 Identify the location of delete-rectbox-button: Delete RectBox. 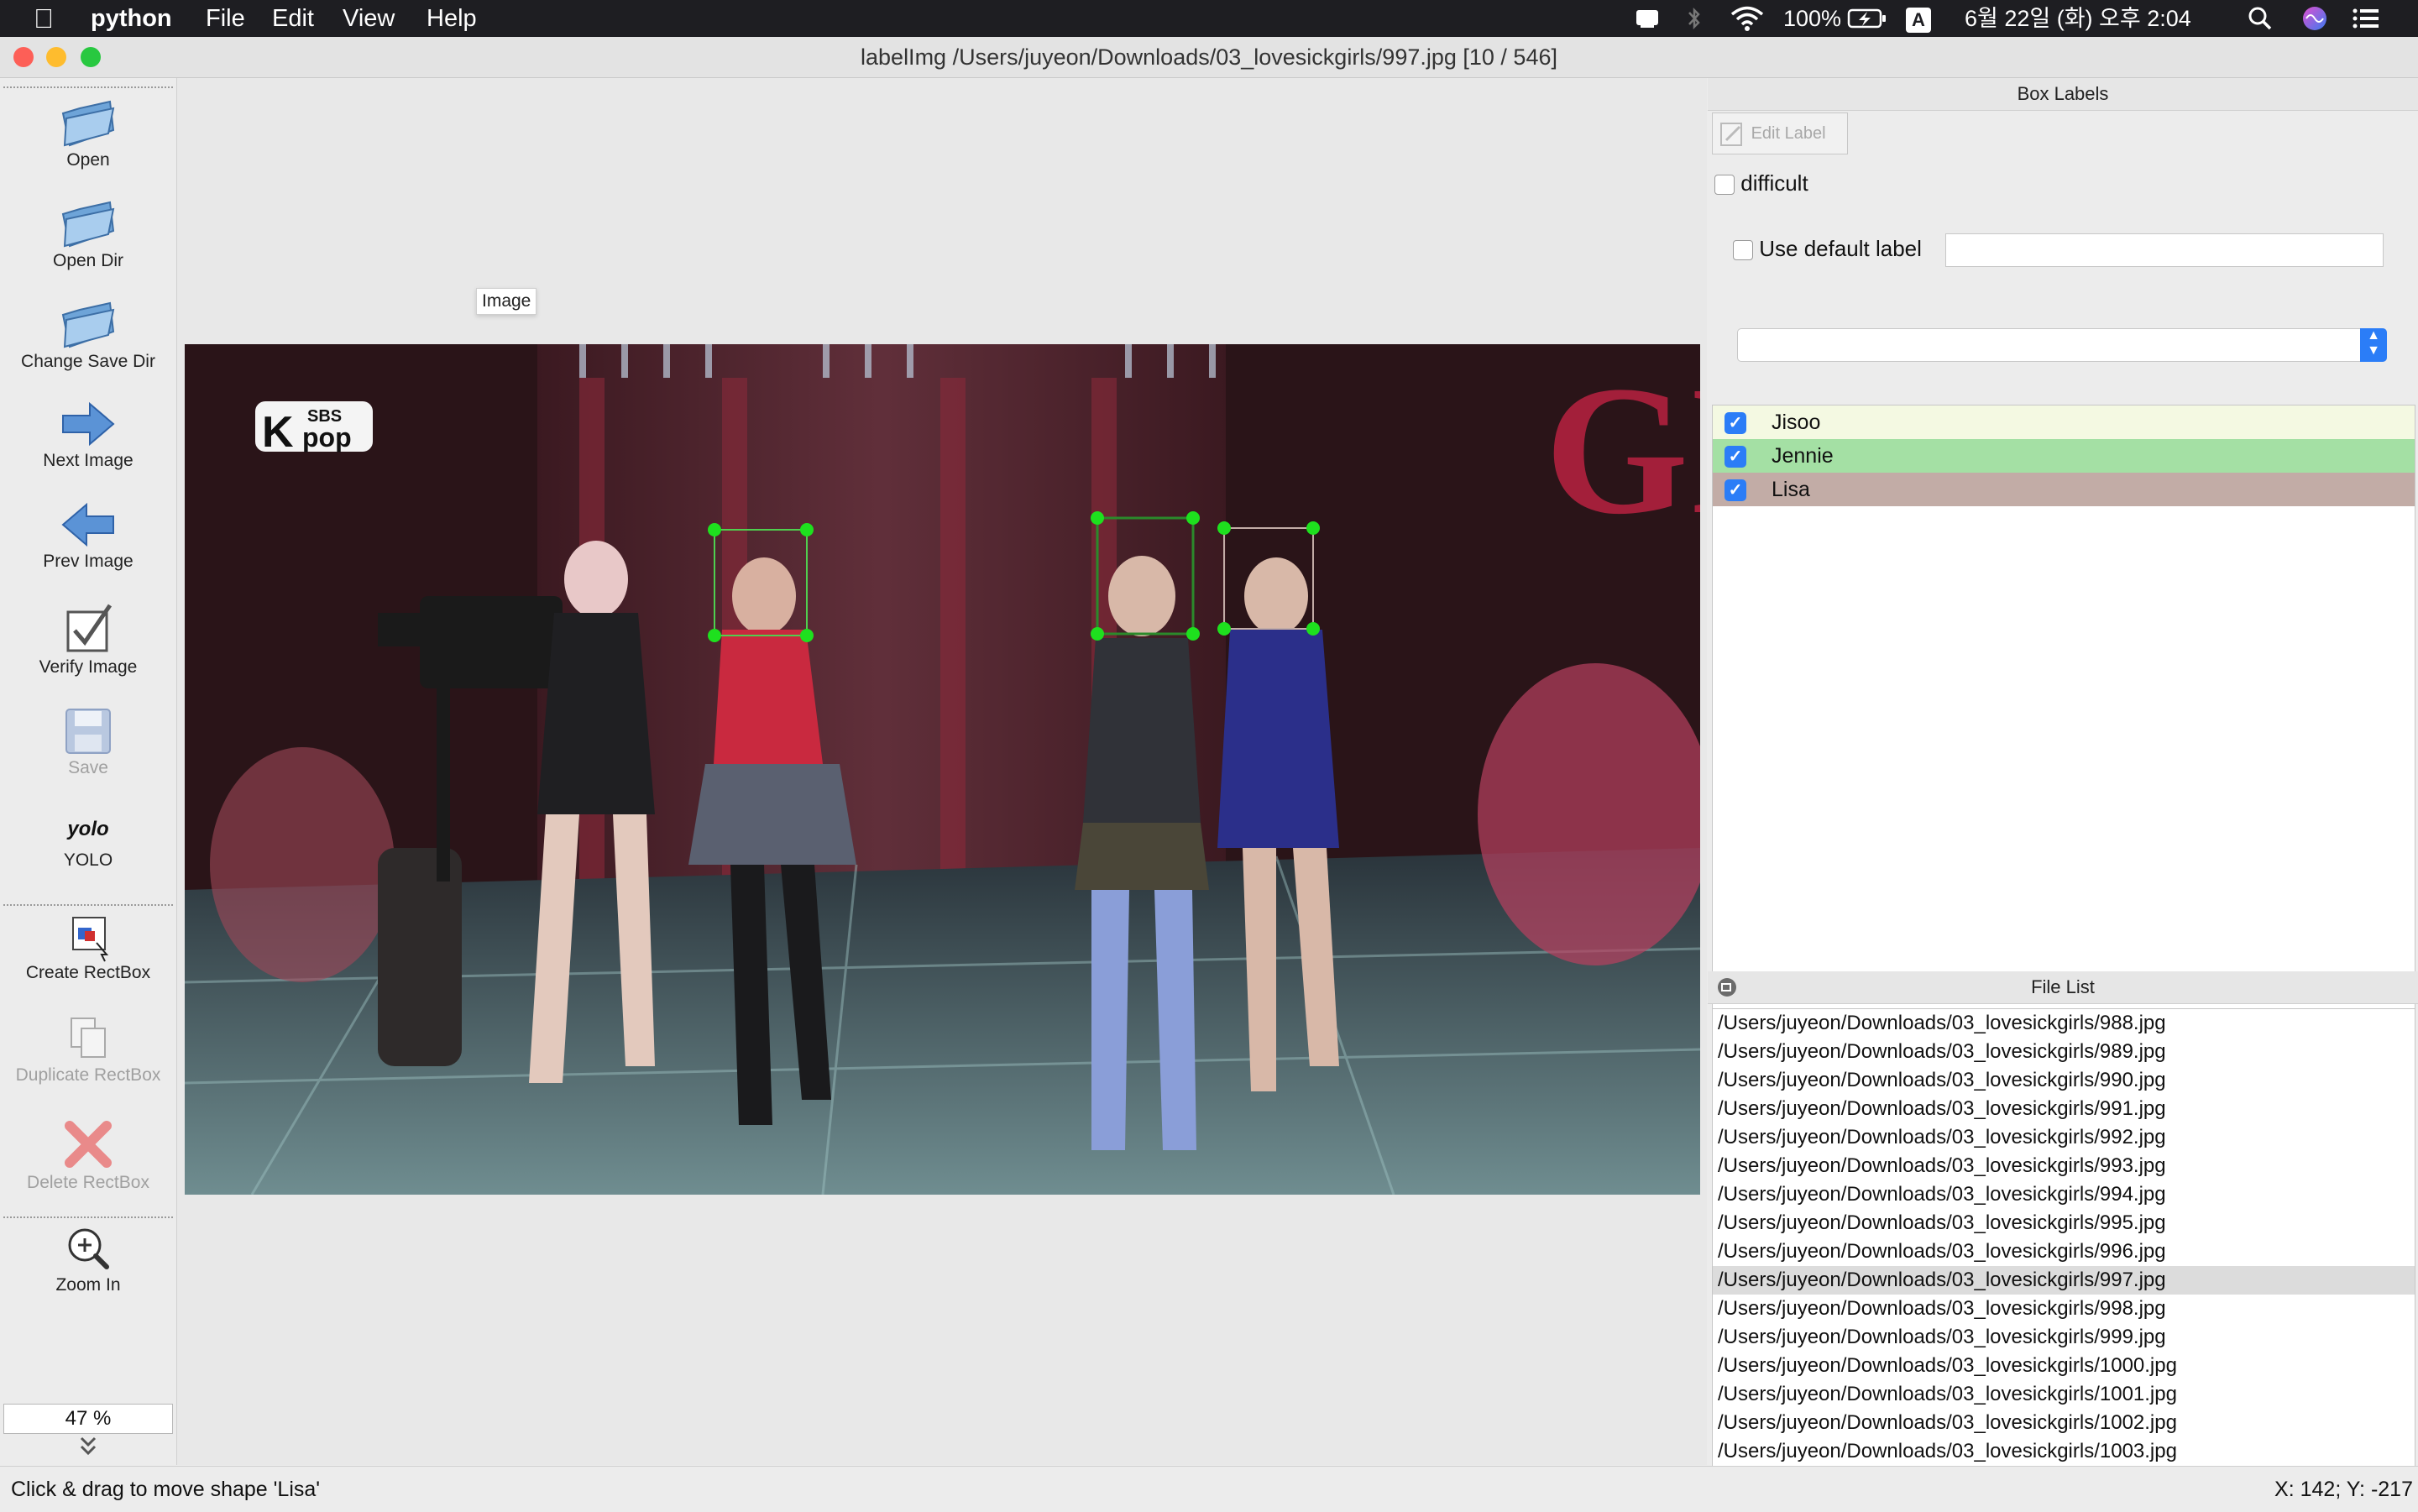
(88, 1154).